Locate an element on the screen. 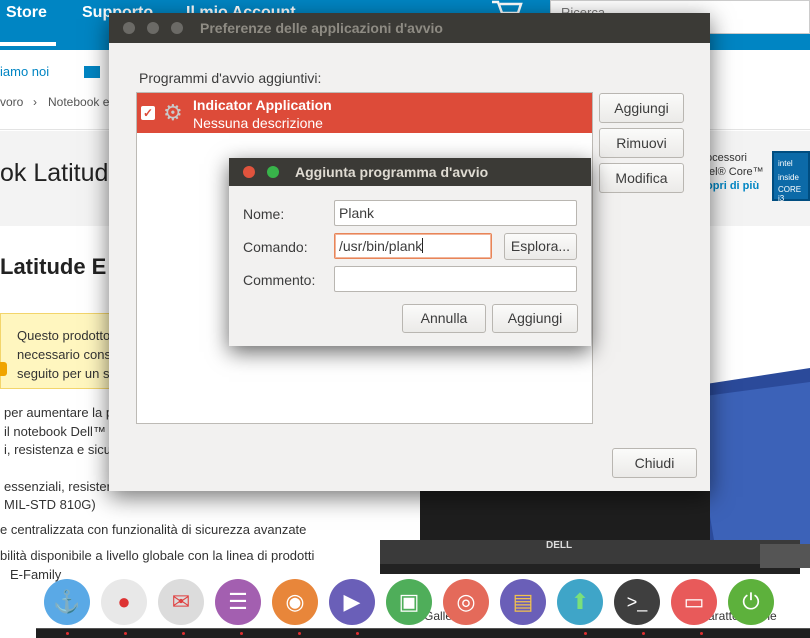 The image size is (810, 638). edit-program-button: Modifica is located at coordinates (641, 178).